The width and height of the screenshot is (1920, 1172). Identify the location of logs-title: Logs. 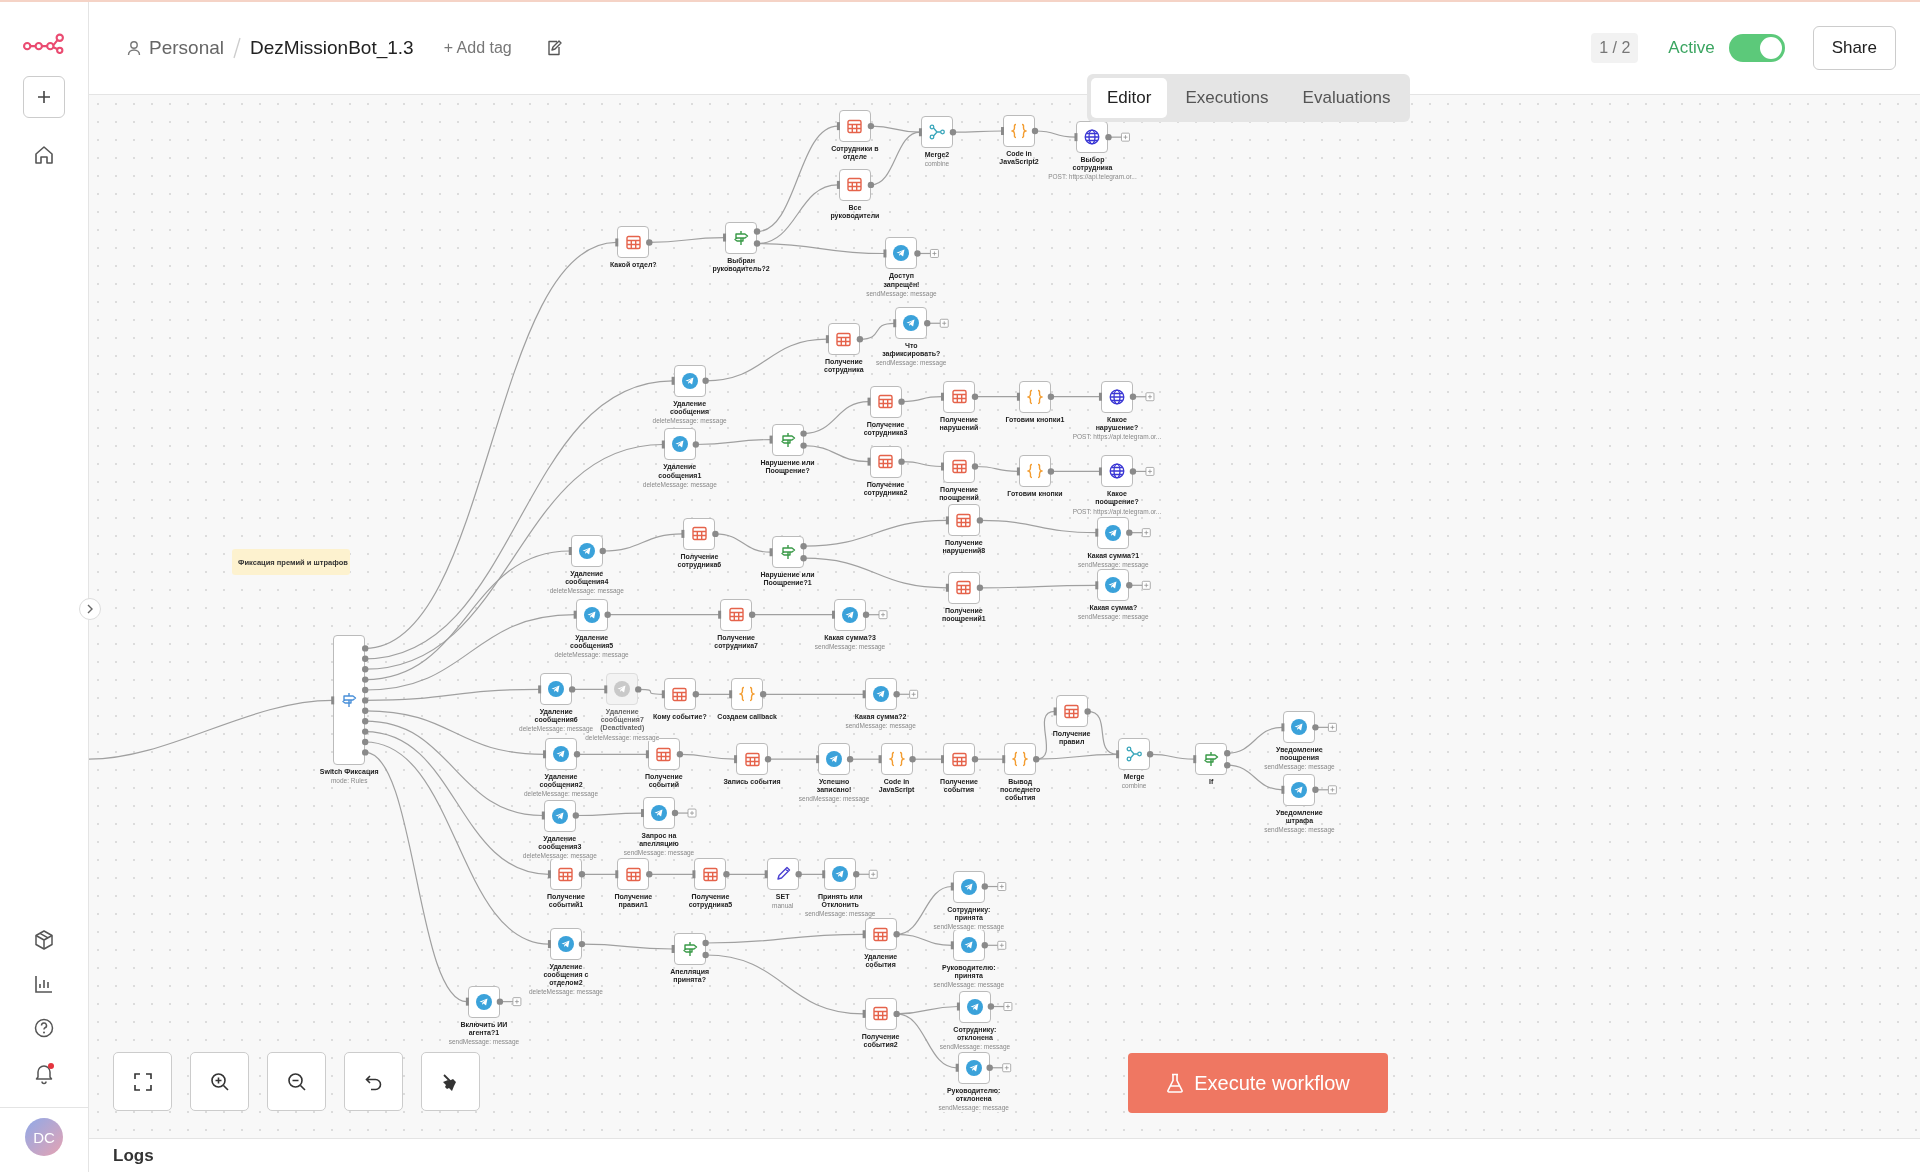
(133, 1155).